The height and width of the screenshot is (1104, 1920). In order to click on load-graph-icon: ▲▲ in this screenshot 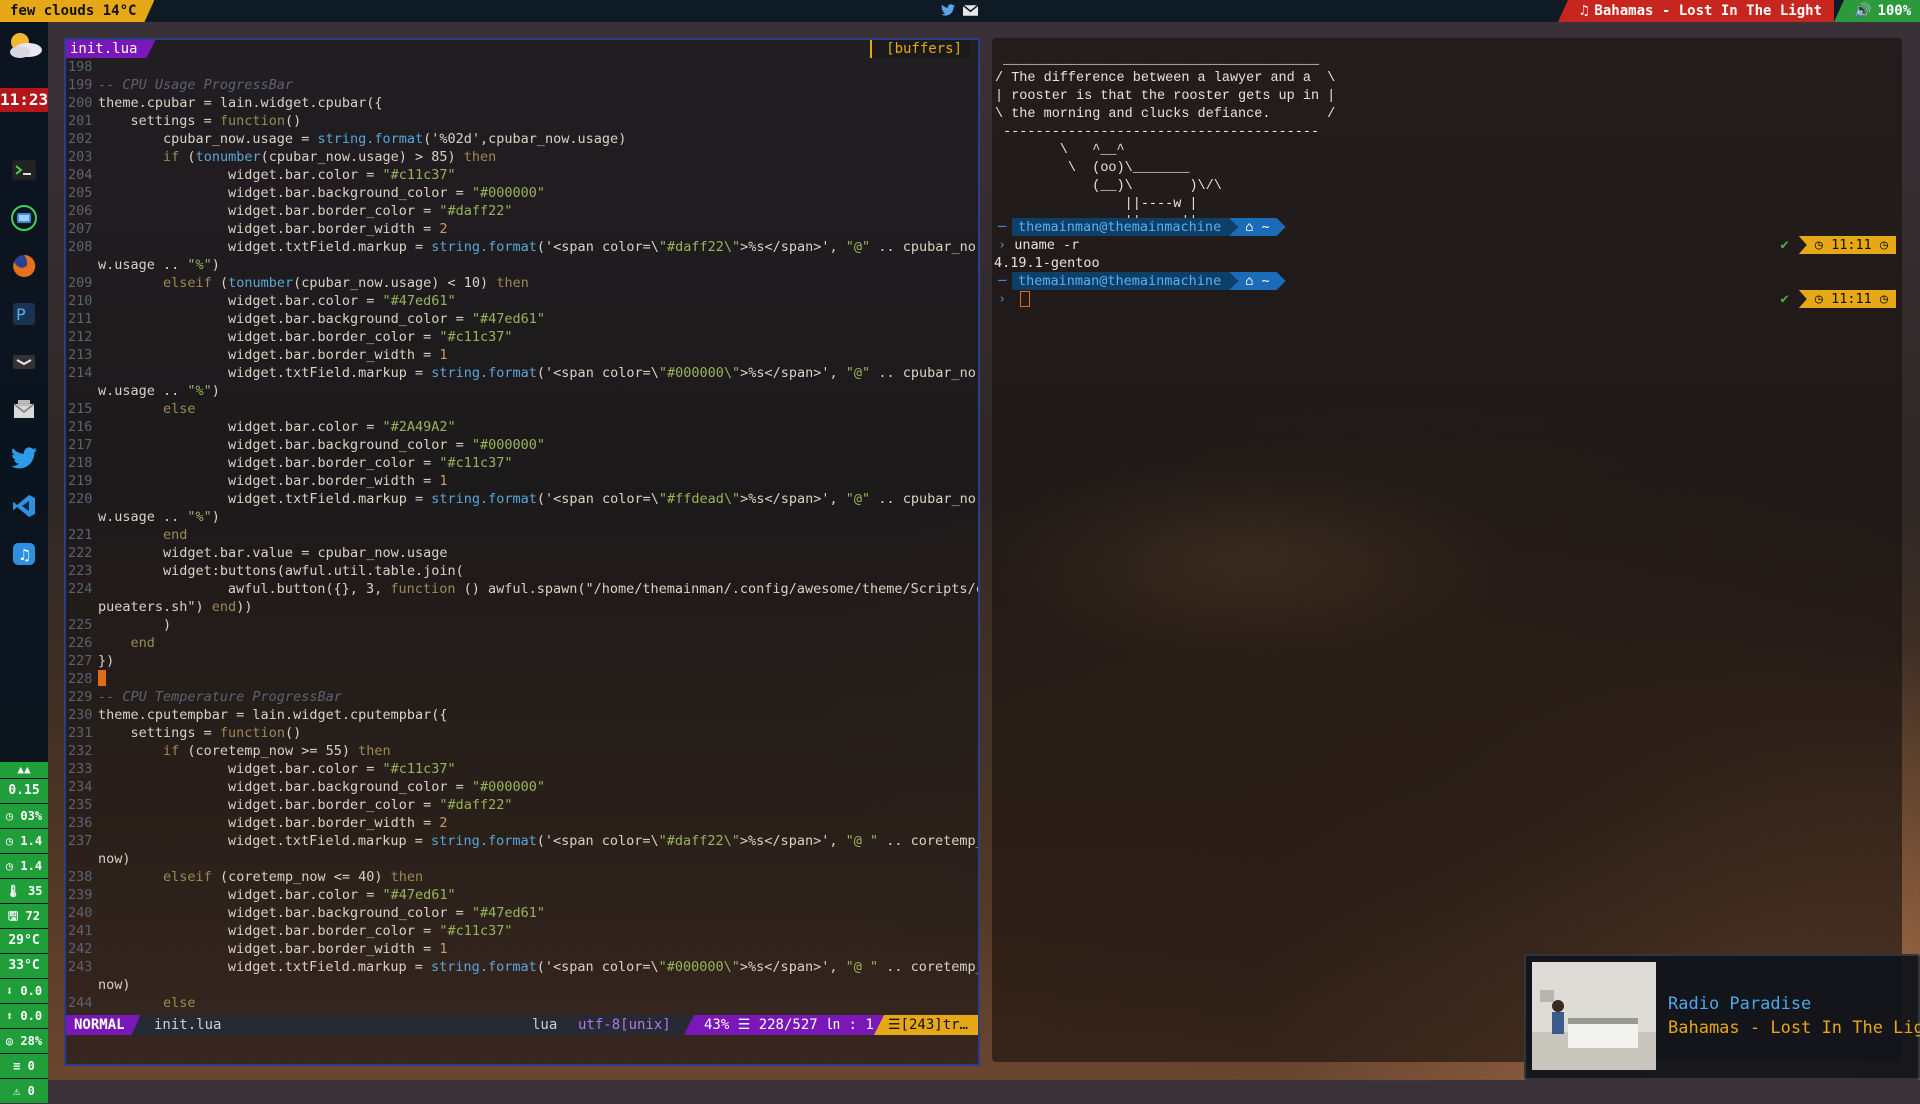, I will do `click(24, 770)`.